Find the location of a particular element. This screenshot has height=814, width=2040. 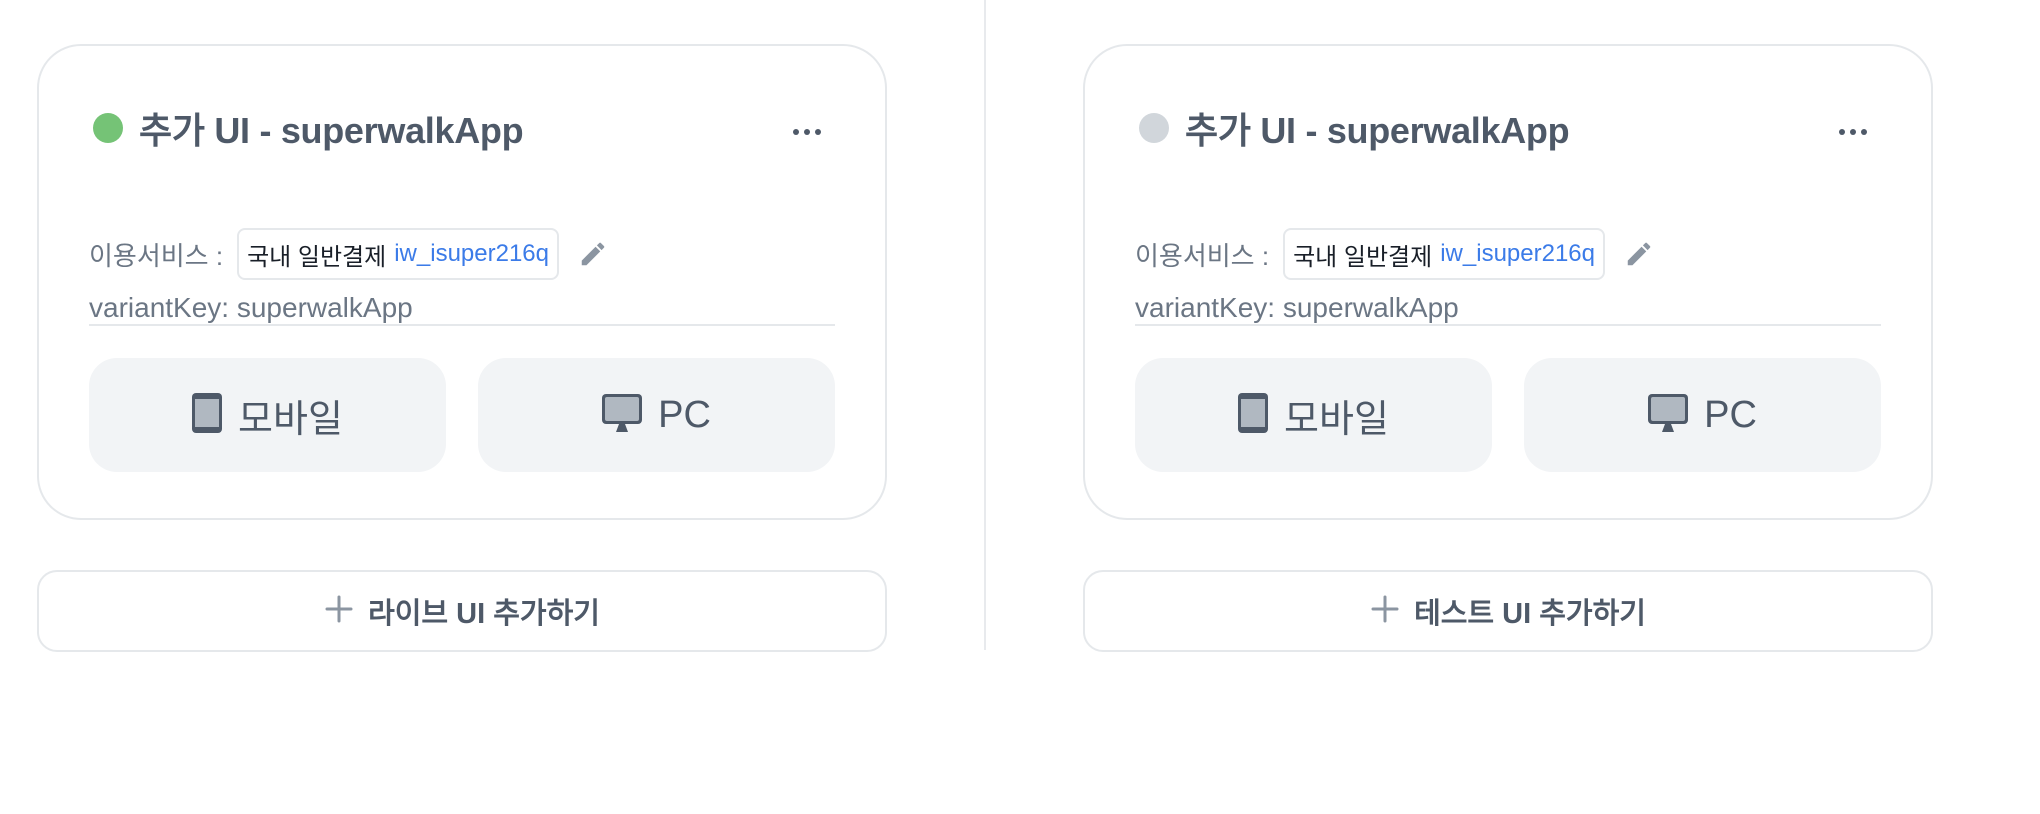

status-dot-inactive-icon is located at coordinates (1154, 128).